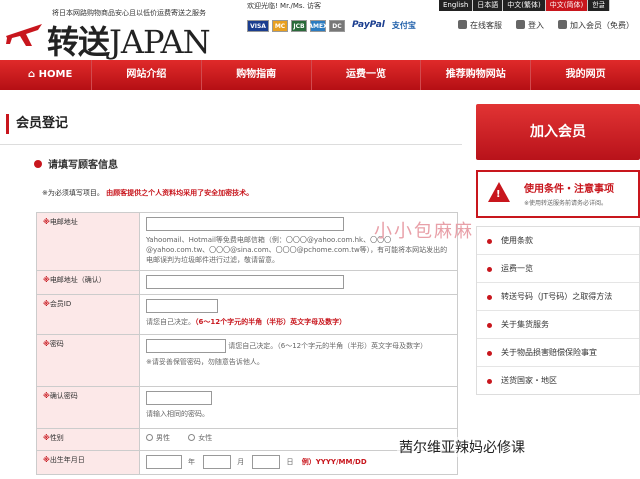 Image resolution: width=640 pixels, height=479 pixels. I want to click on nav-recommended: 推荐购物网站, so click(476, 75).